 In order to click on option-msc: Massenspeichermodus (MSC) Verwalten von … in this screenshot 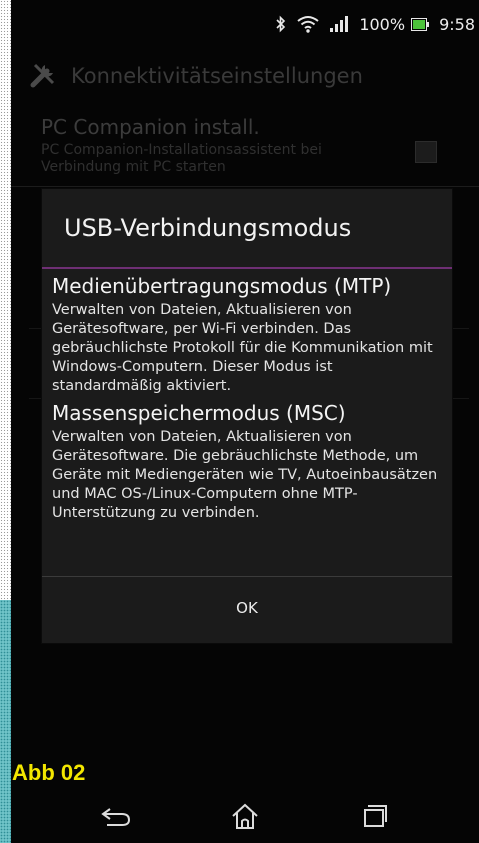, I will do `click(247, 459)`.